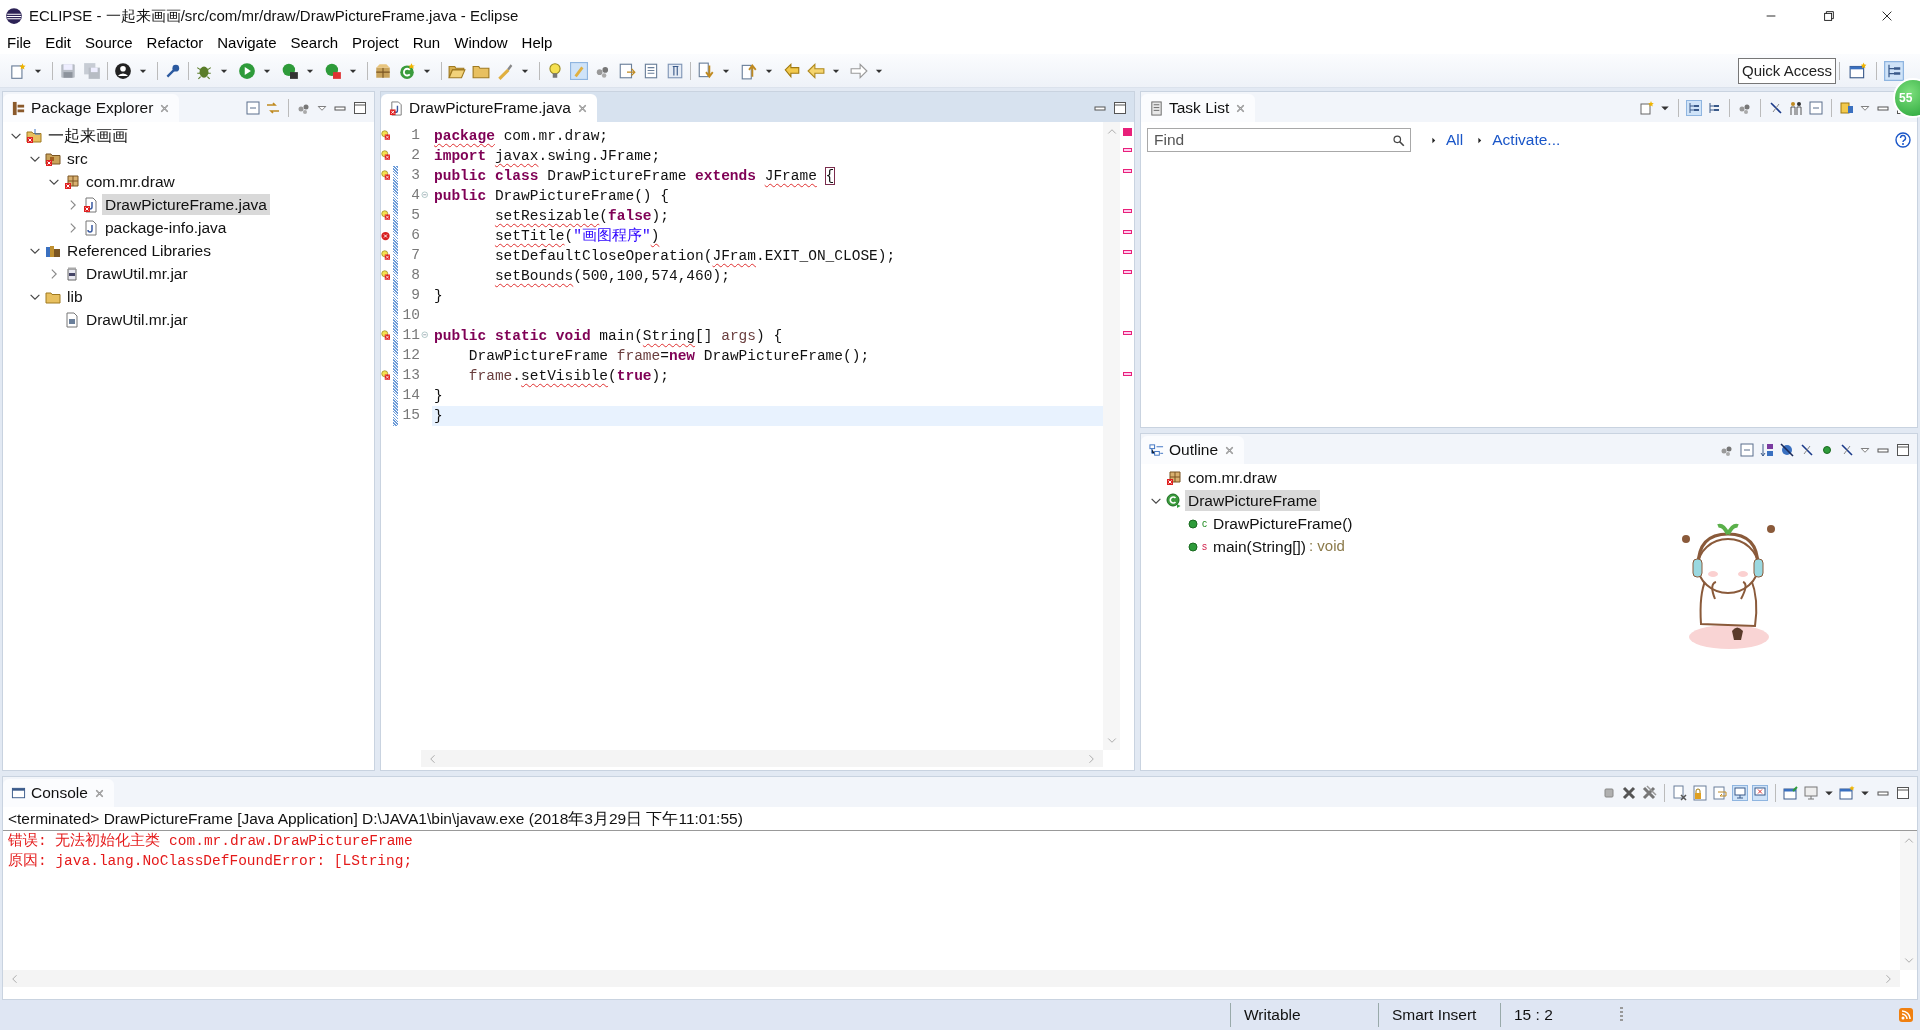 The image size is (1920, 1030). I want to click on open-console-icon, so click(1847, 793).